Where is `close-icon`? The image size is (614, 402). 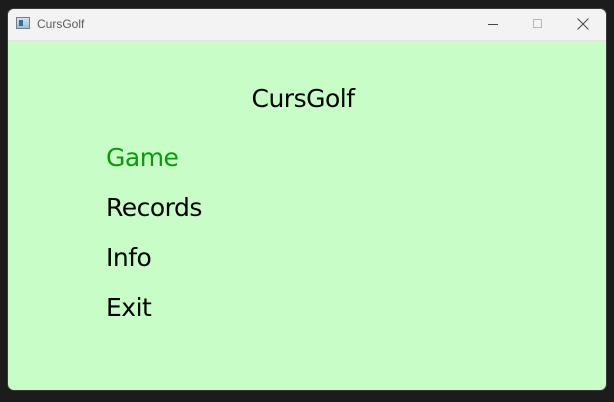 close-icon is located at coordinates (583, 24).